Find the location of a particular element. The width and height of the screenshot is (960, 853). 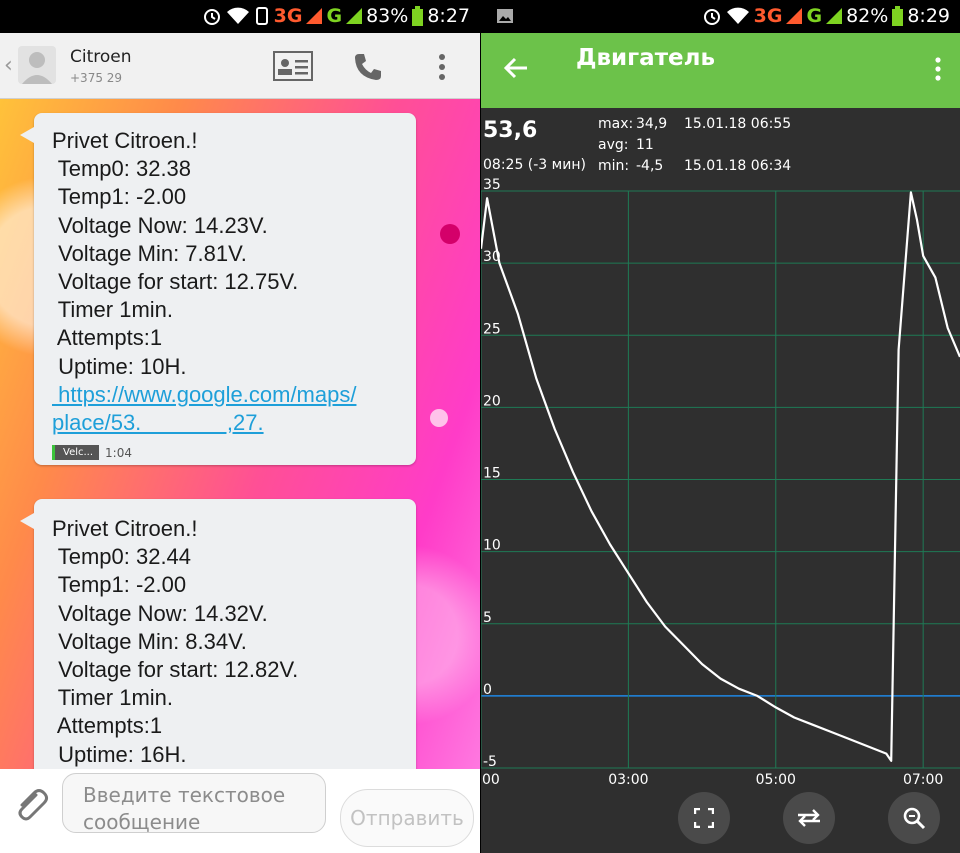

maps-link-continued: place/53. ,27. is located at coordinates (234, 423).